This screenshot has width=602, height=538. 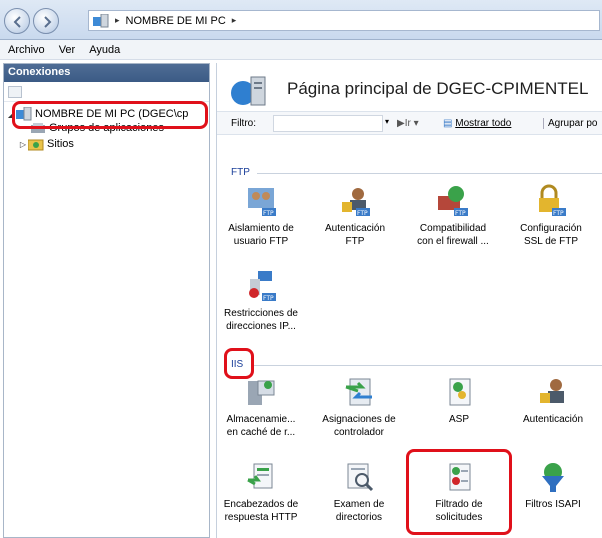 What do you see at coordinates (261, 241) in the screenshot?
I see `tile-label: usuario FTP` at bounding box center [261, 241].